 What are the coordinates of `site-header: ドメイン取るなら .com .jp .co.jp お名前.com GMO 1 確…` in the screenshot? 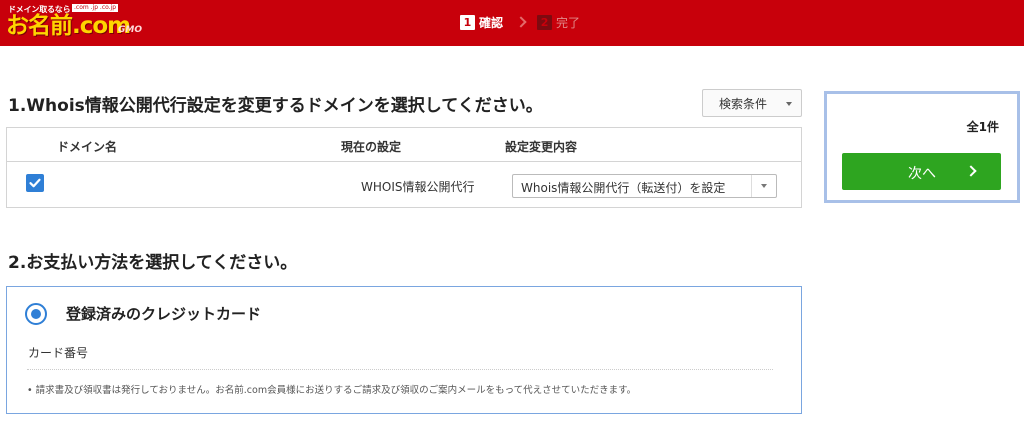 It's located at (512, 23).